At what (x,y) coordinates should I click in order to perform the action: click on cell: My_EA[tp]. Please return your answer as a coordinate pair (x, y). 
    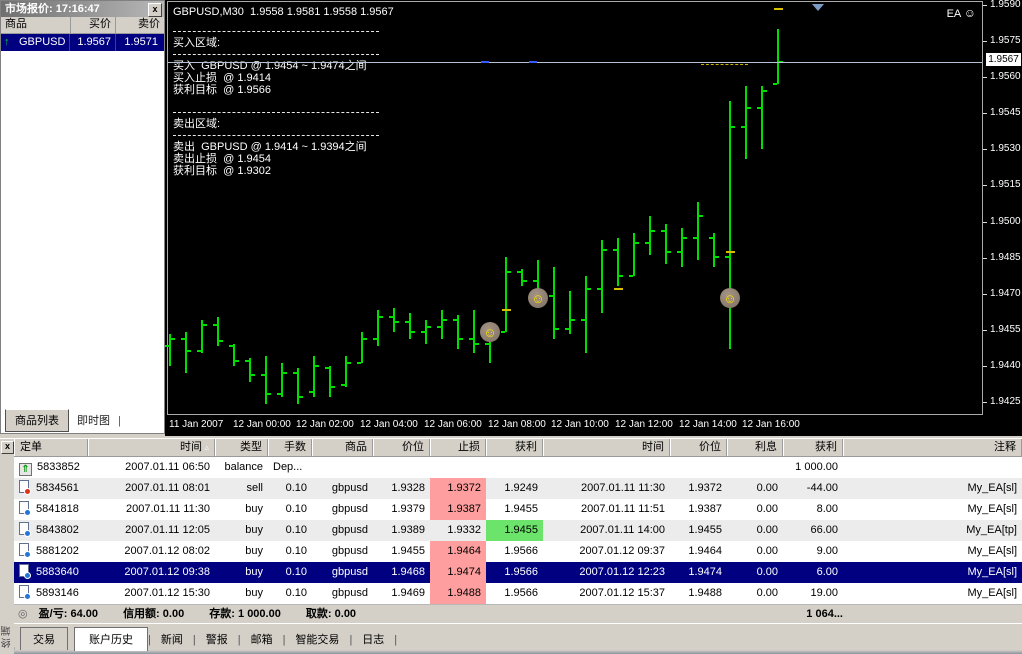
    Looking at the image, I should click on (991, 530).